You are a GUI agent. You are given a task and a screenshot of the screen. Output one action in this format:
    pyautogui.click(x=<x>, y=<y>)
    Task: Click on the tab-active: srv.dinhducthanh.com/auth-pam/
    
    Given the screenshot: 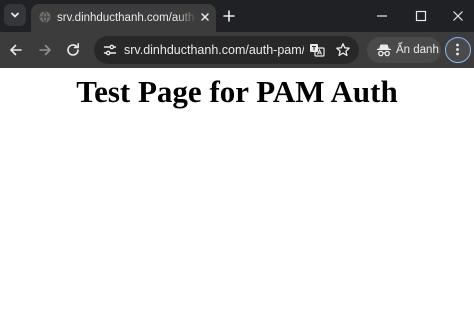 What is the action you would take?
    pyautogui.click(x=123, y=18)
    